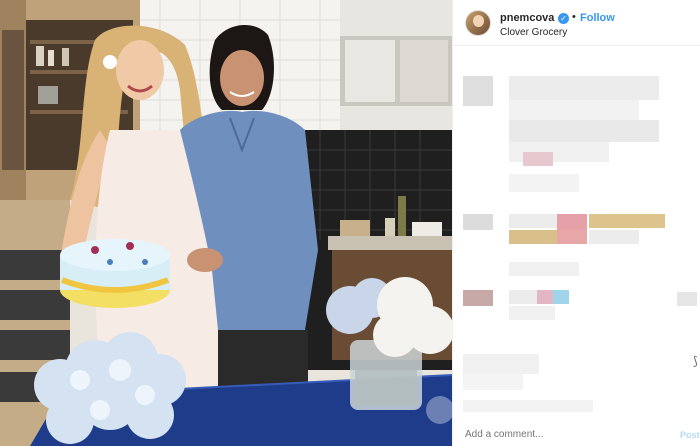  I want to click on follow-button: Follow, so click(597, 18).